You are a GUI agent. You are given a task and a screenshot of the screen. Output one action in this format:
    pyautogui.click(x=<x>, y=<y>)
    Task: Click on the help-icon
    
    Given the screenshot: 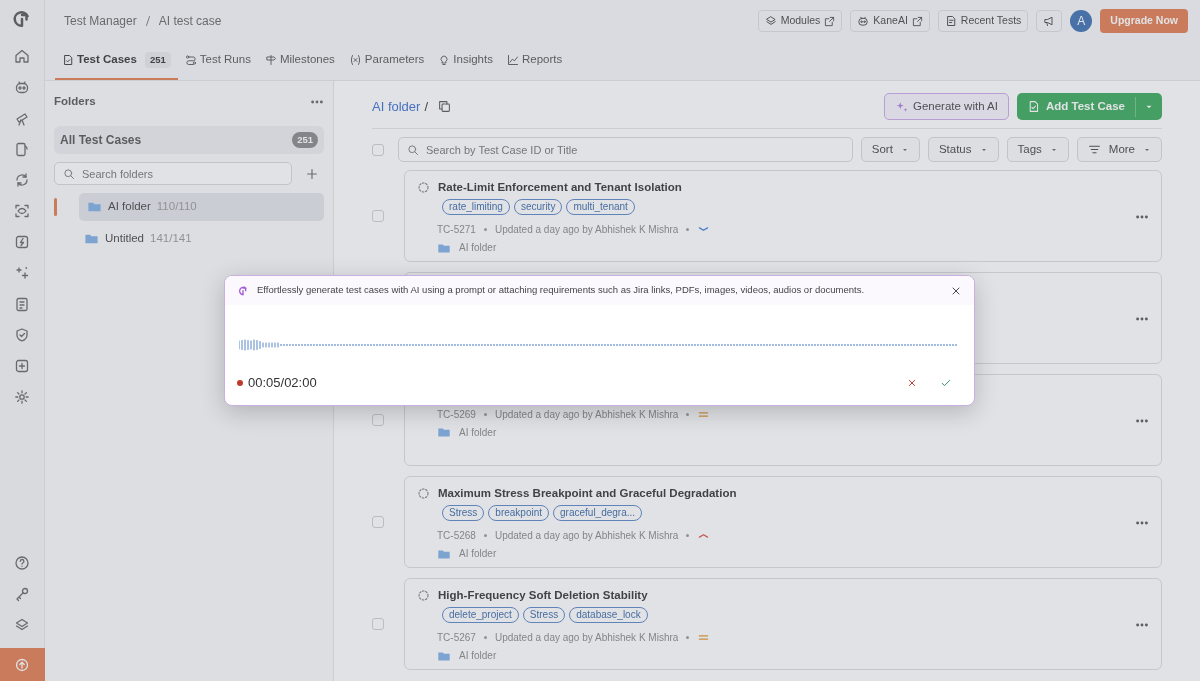 What is the action you would take?
    pyautogui.click(x=22, y=563)
    